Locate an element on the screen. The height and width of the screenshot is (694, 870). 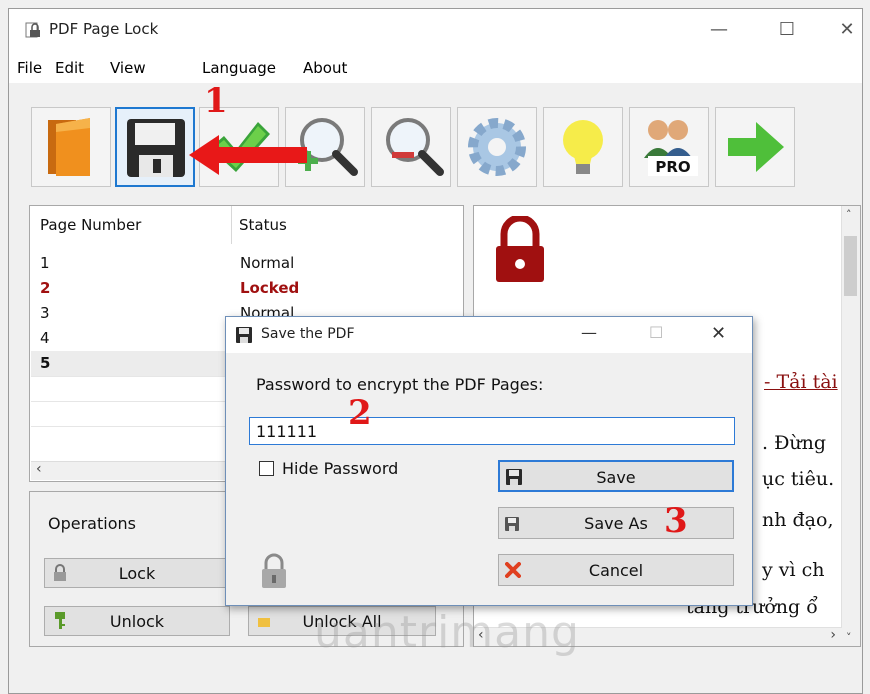
maximize-button: ☐ is located at coordinates (787, 30).